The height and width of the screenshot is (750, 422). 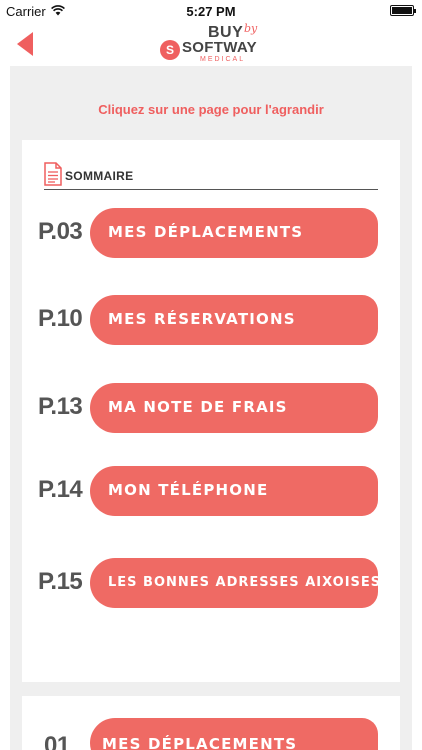 I want to click on page-card: 01 MES DÉPLACEMENTS, so click(x=211, y=723).